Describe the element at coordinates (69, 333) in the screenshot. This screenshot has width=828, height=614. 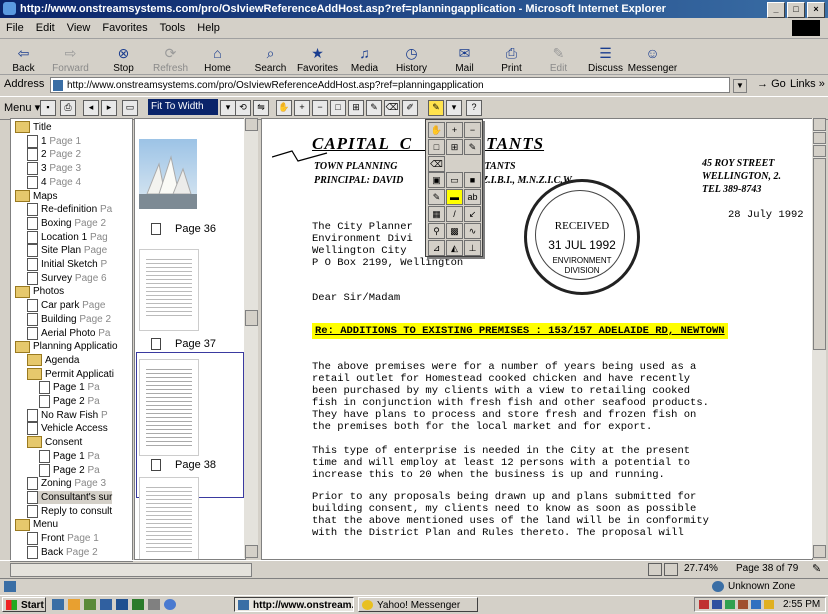
I see `tree-item: Aerial Photo Pa` at that location.